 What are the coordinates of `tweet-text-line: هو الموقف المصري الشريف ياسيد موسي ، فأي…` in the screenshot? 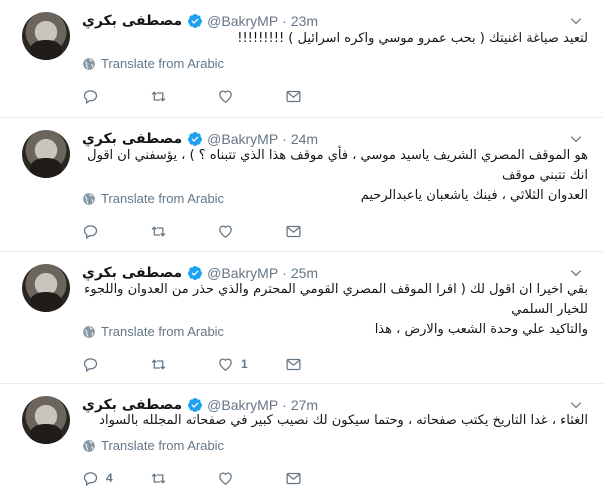 It's located at (337, 165).